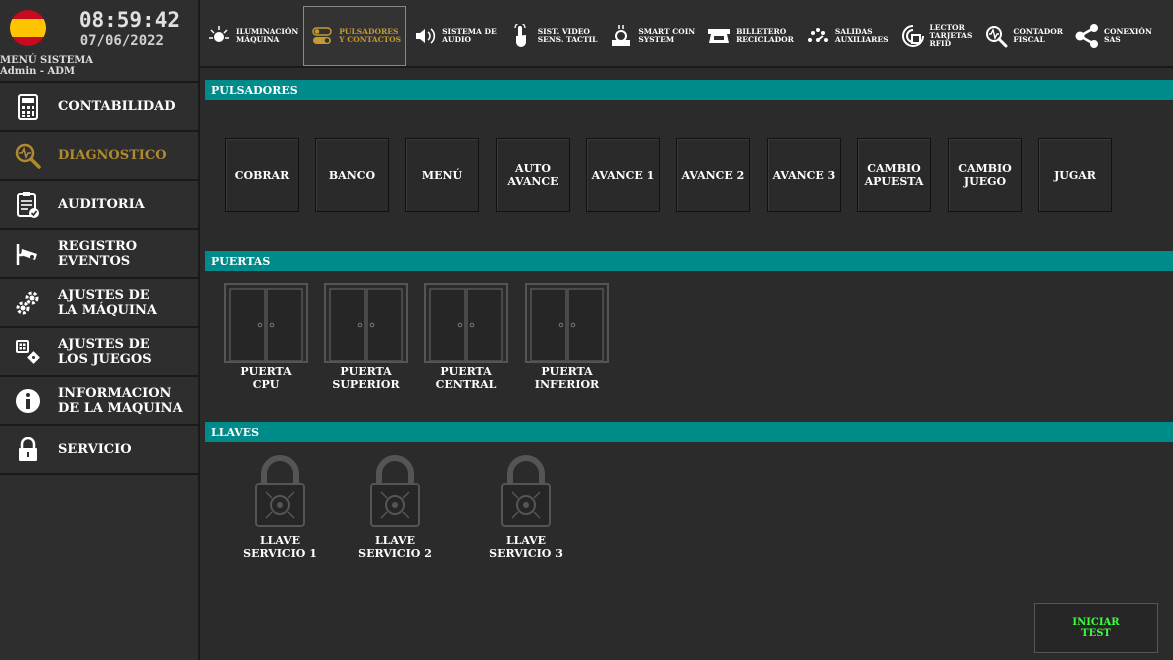  Describe the element at coordinates (395, 547) in the screenshot. I see `key-label: LLAVE SERVICIO 2` at that location.